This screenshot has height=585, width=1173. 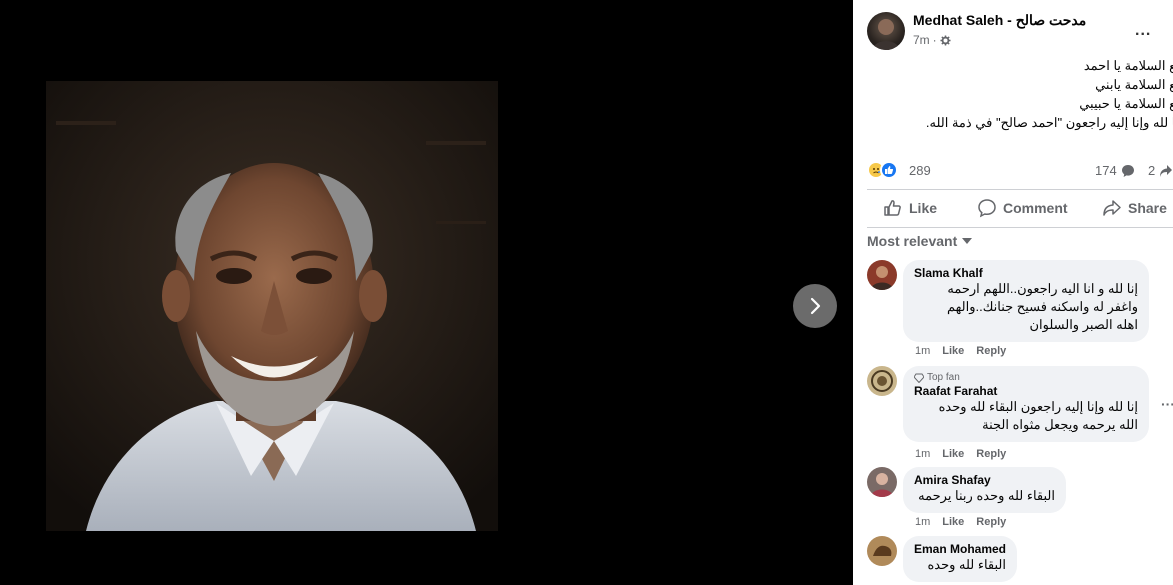 What do you see at coordinates (986, 495) in the screenshot?
I see `comment-line: البقاء لله وحده ربنا يرحمه` at bounding box center [986, 495].